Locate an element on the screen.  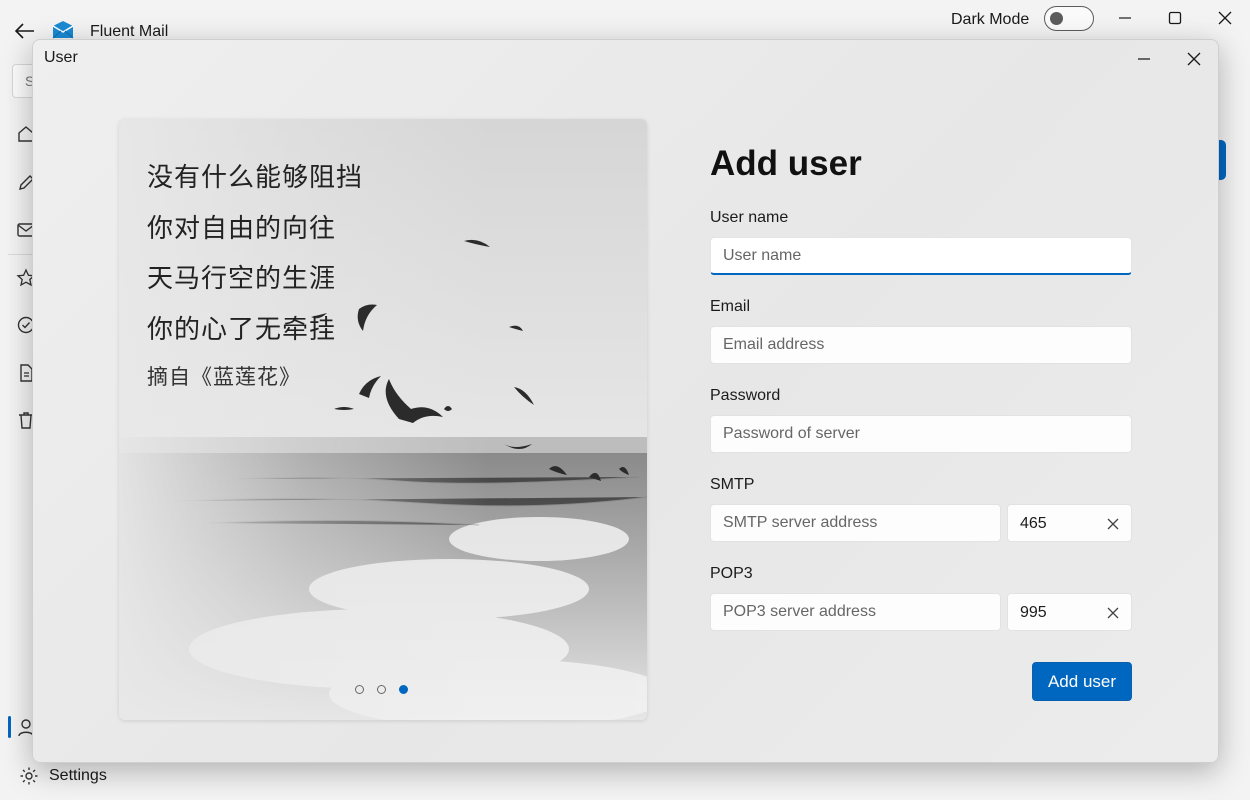
username-input is located at coordinates (921, 256).